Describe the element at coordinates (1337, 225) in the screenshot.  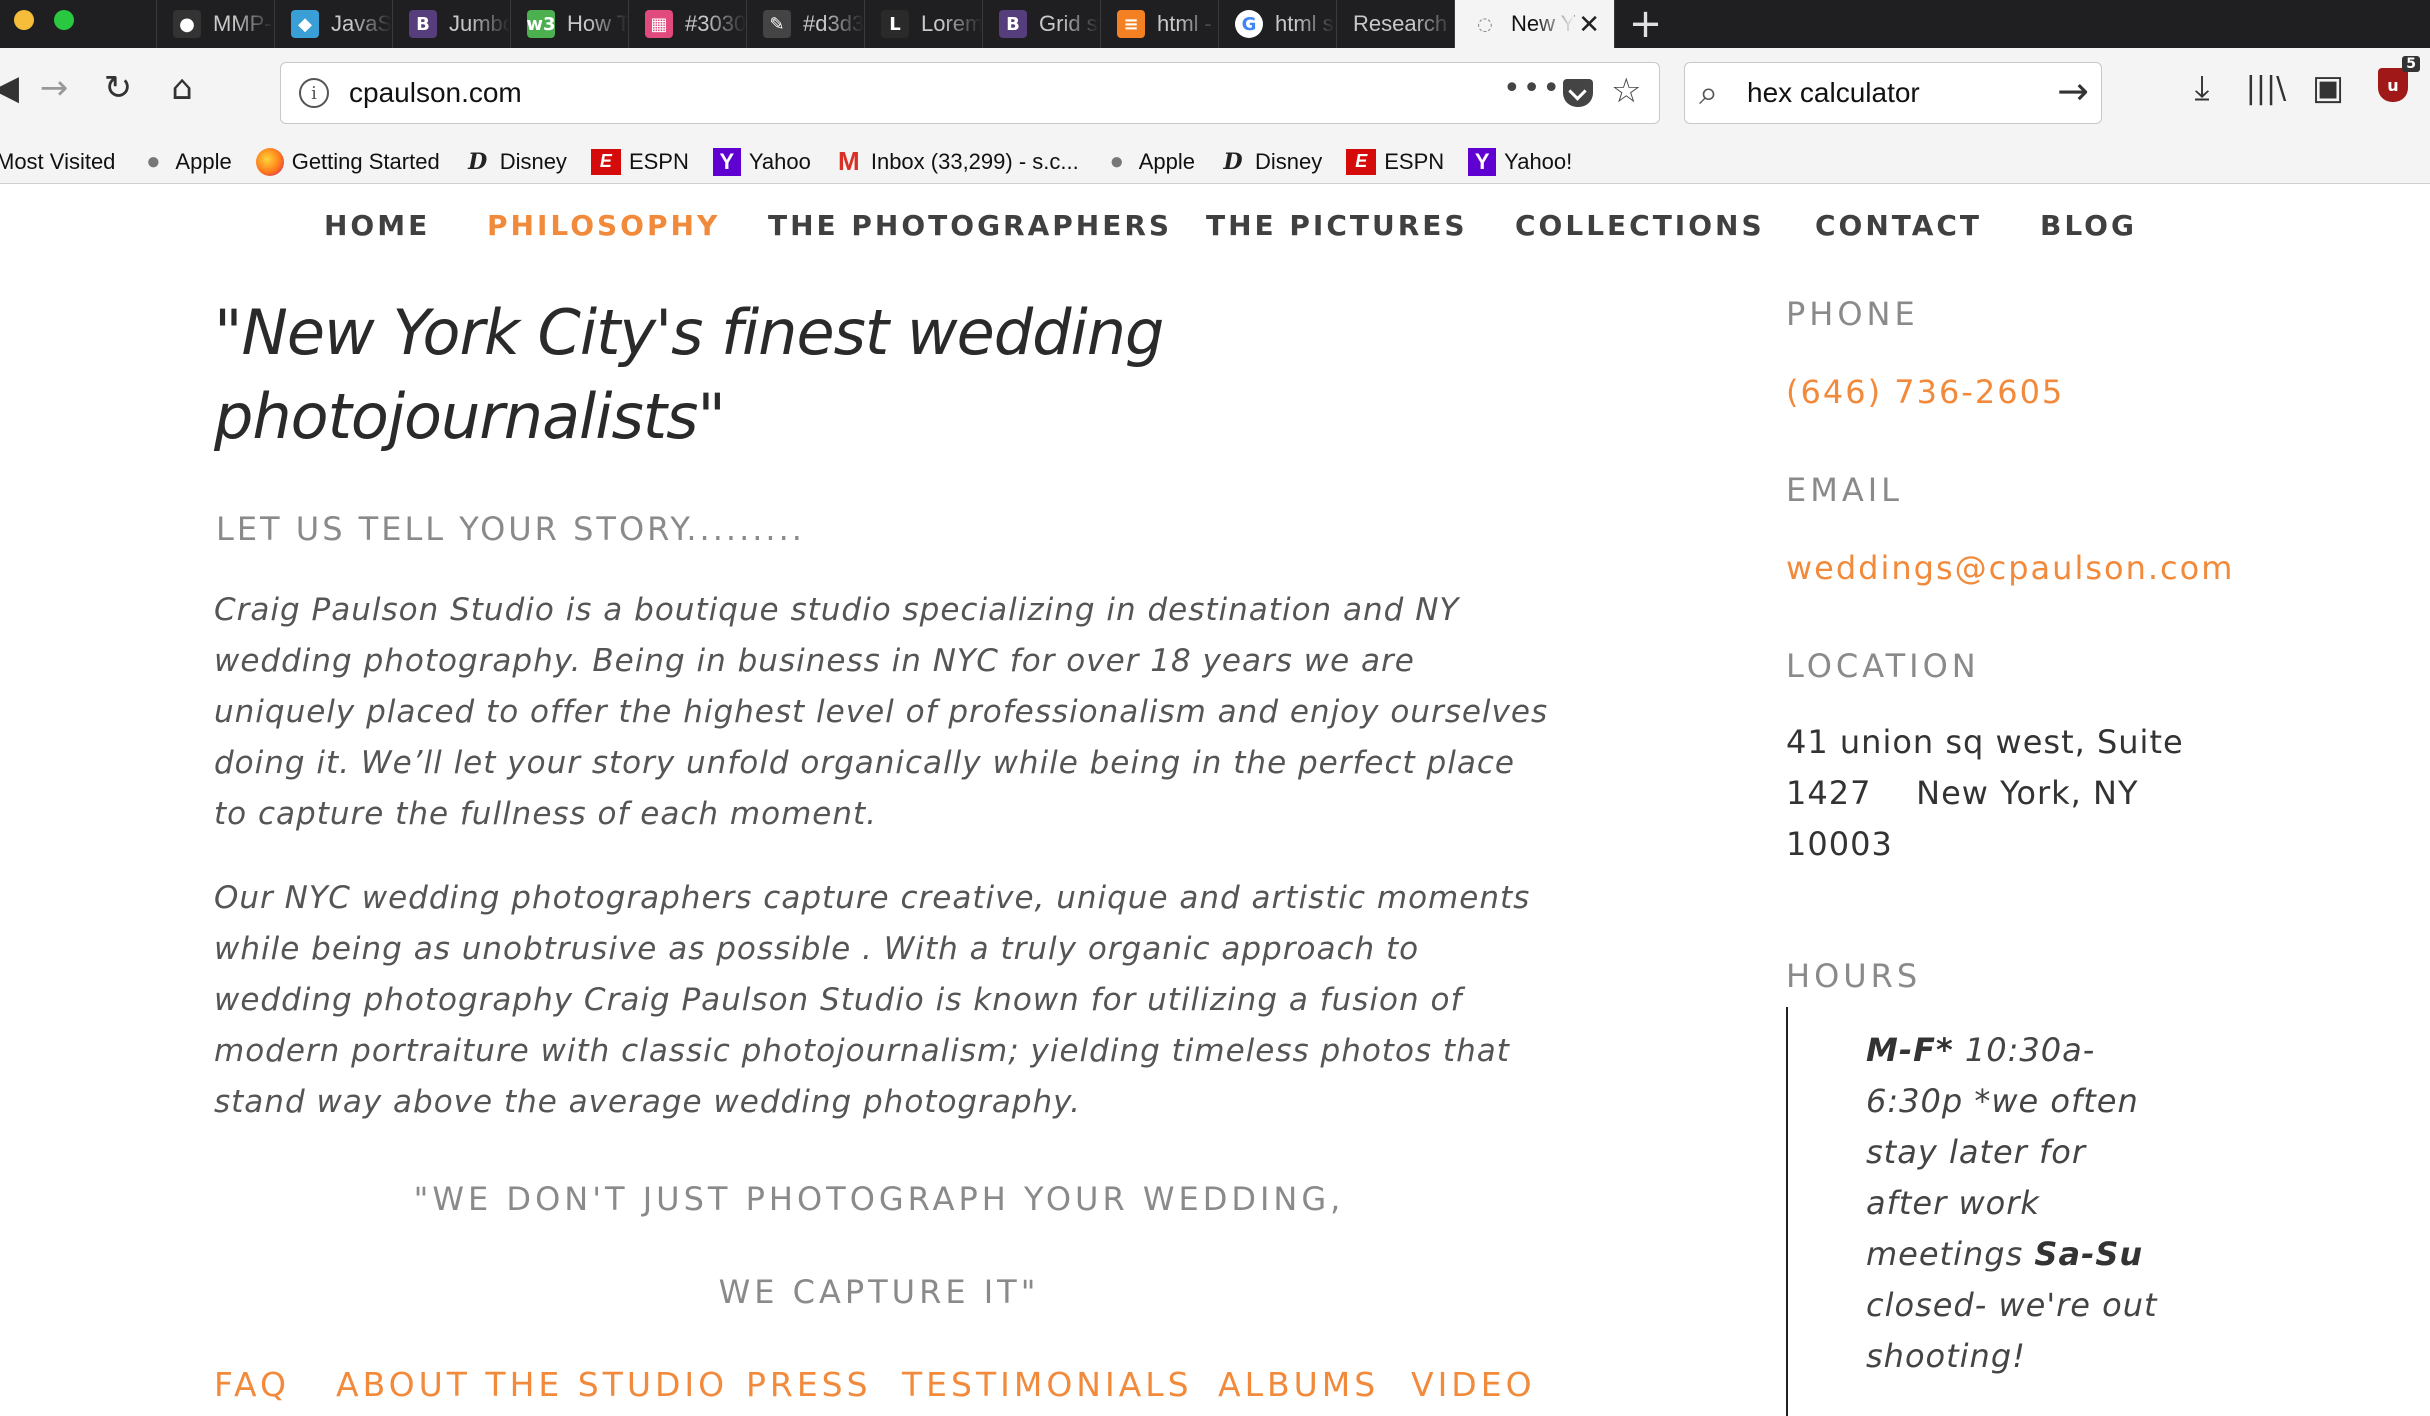
I see `nav-the-pictures: THE PICTURES` at that location.